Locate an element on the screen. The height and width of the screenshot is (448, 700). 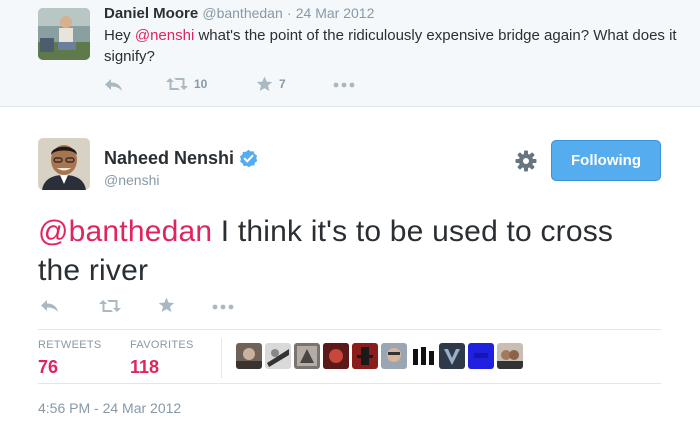
main-action-reply is located at coordinates (49, 306).